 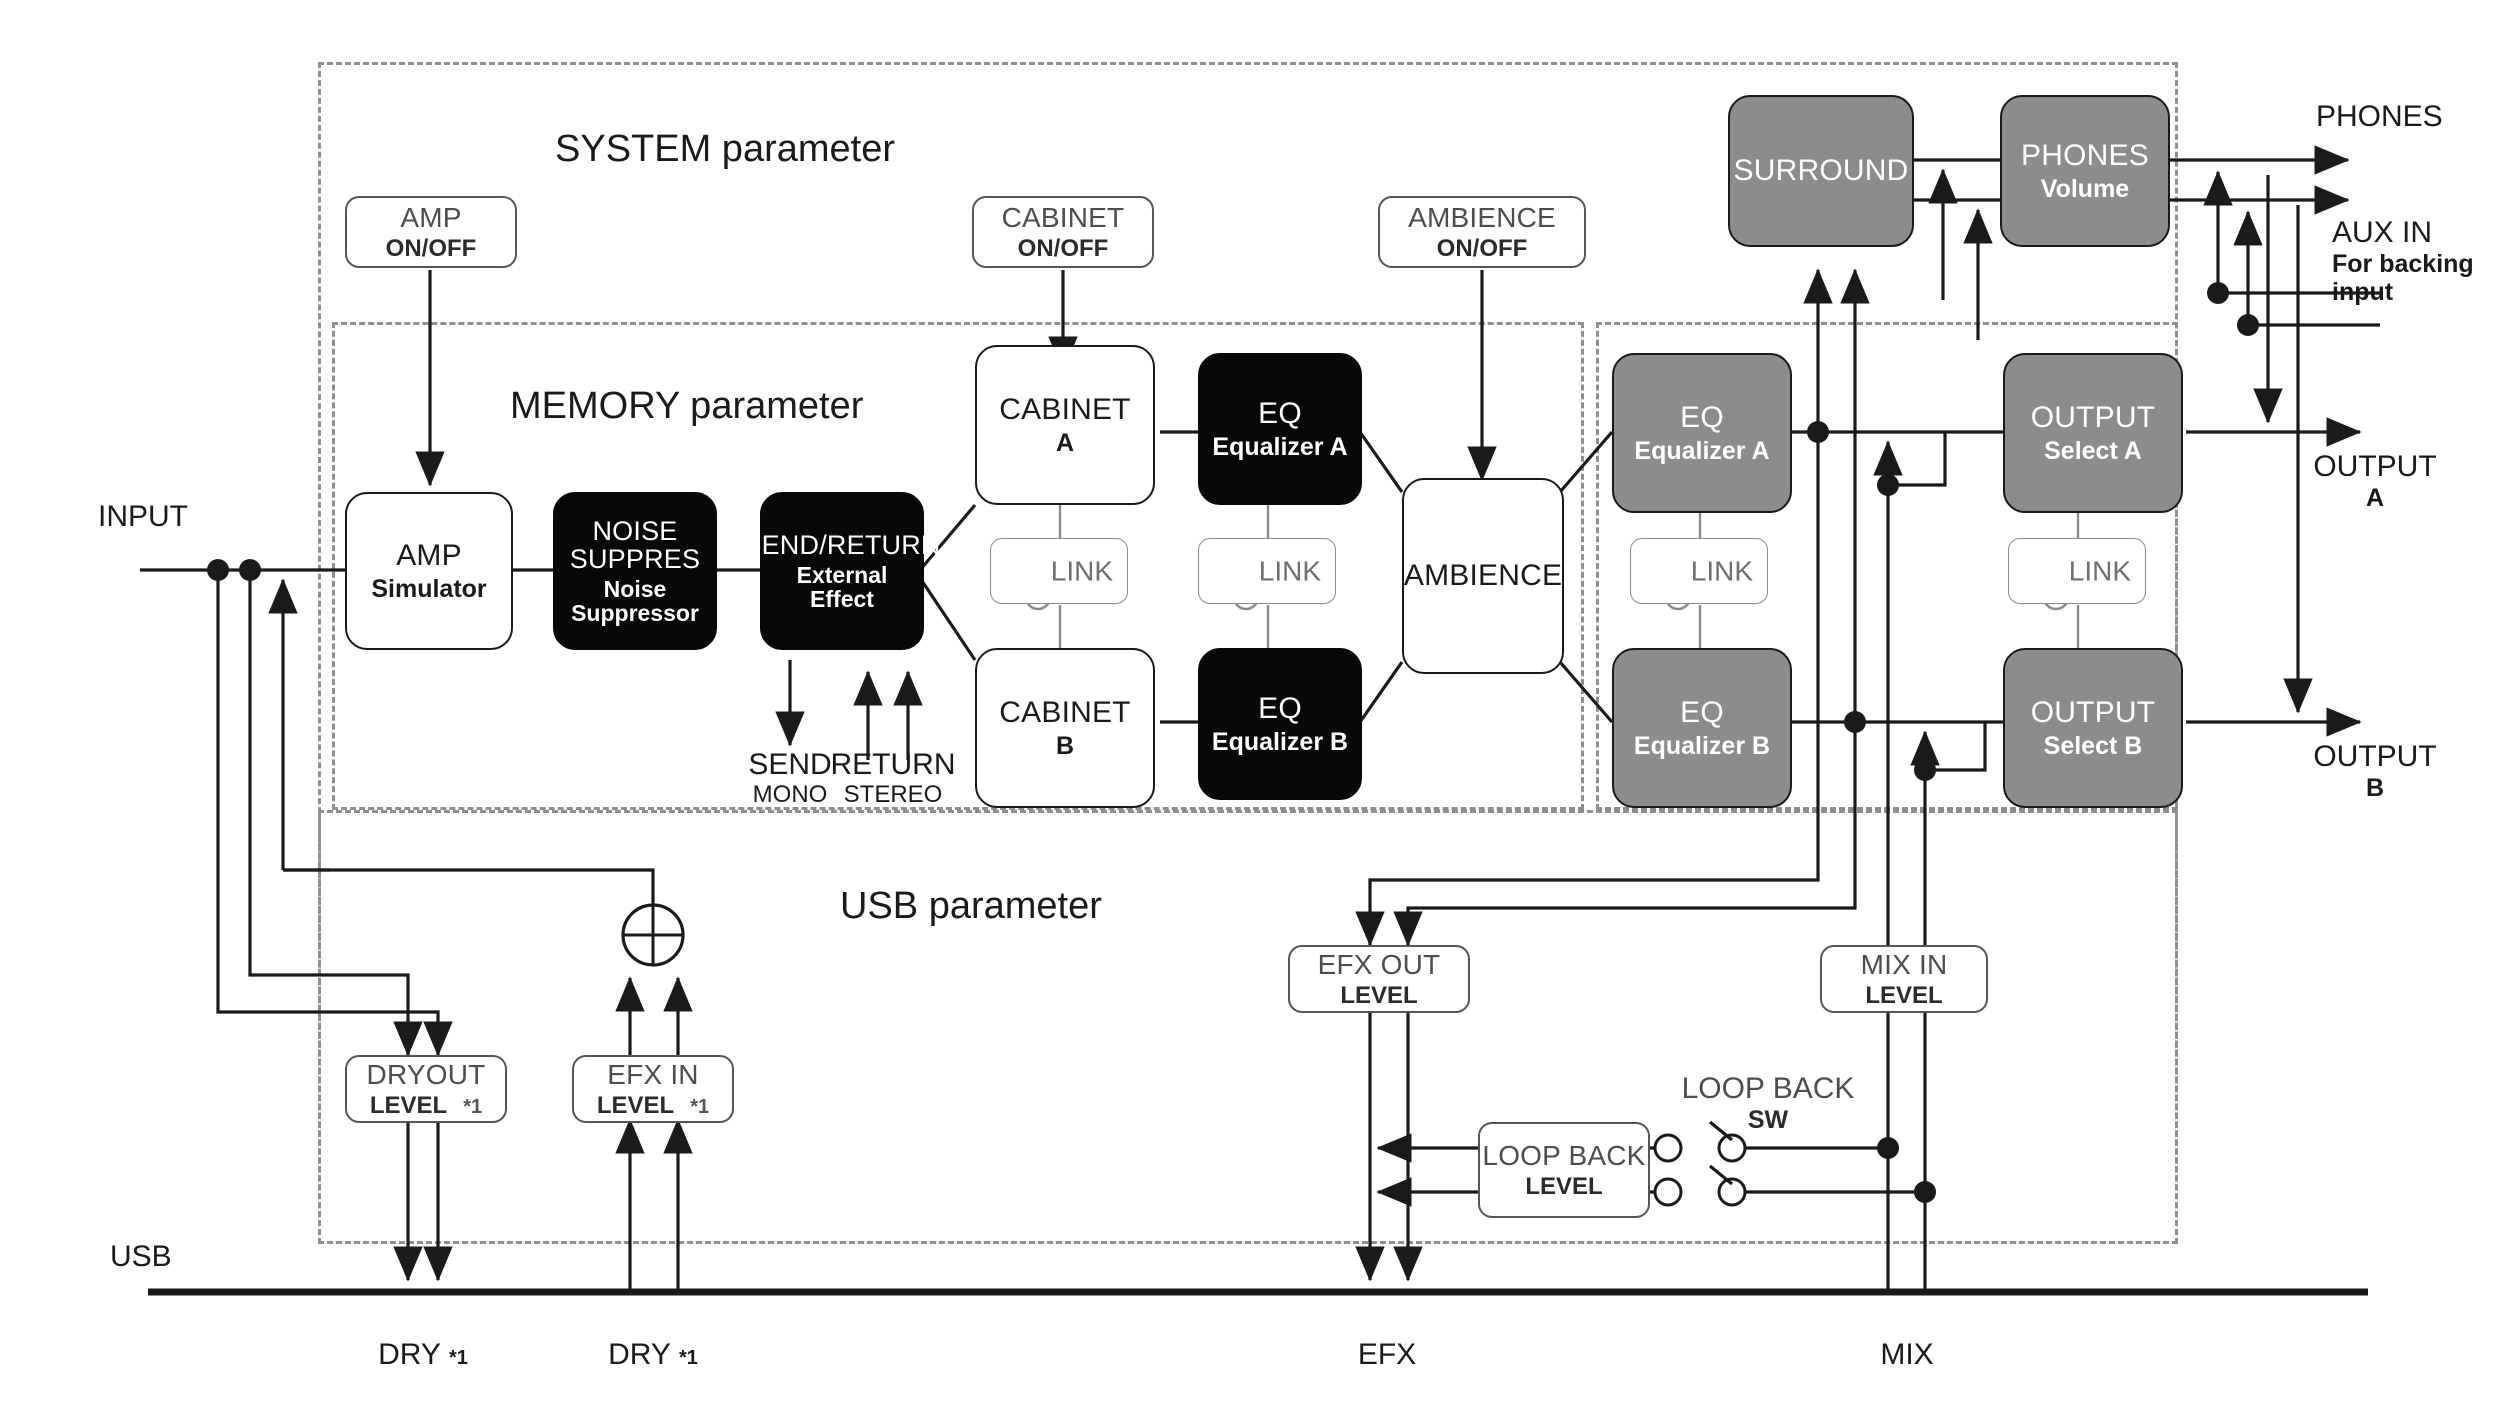 I want to click on send-return-sub: External Effect, so click(x=842, y=587).